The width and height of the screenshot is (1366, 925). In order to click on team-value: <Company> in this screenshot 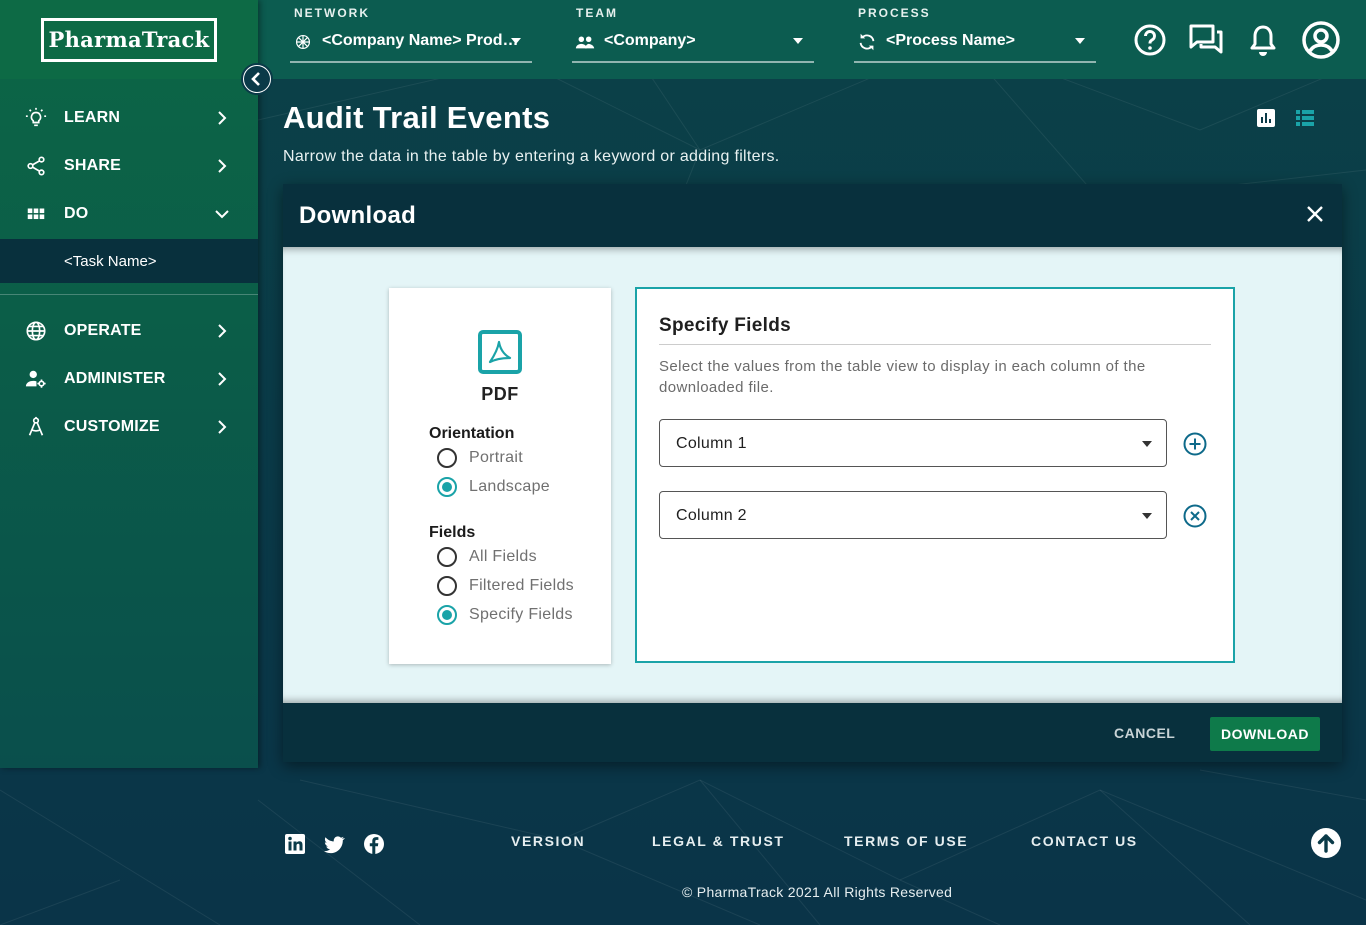, I will do `click(650, 40)`.